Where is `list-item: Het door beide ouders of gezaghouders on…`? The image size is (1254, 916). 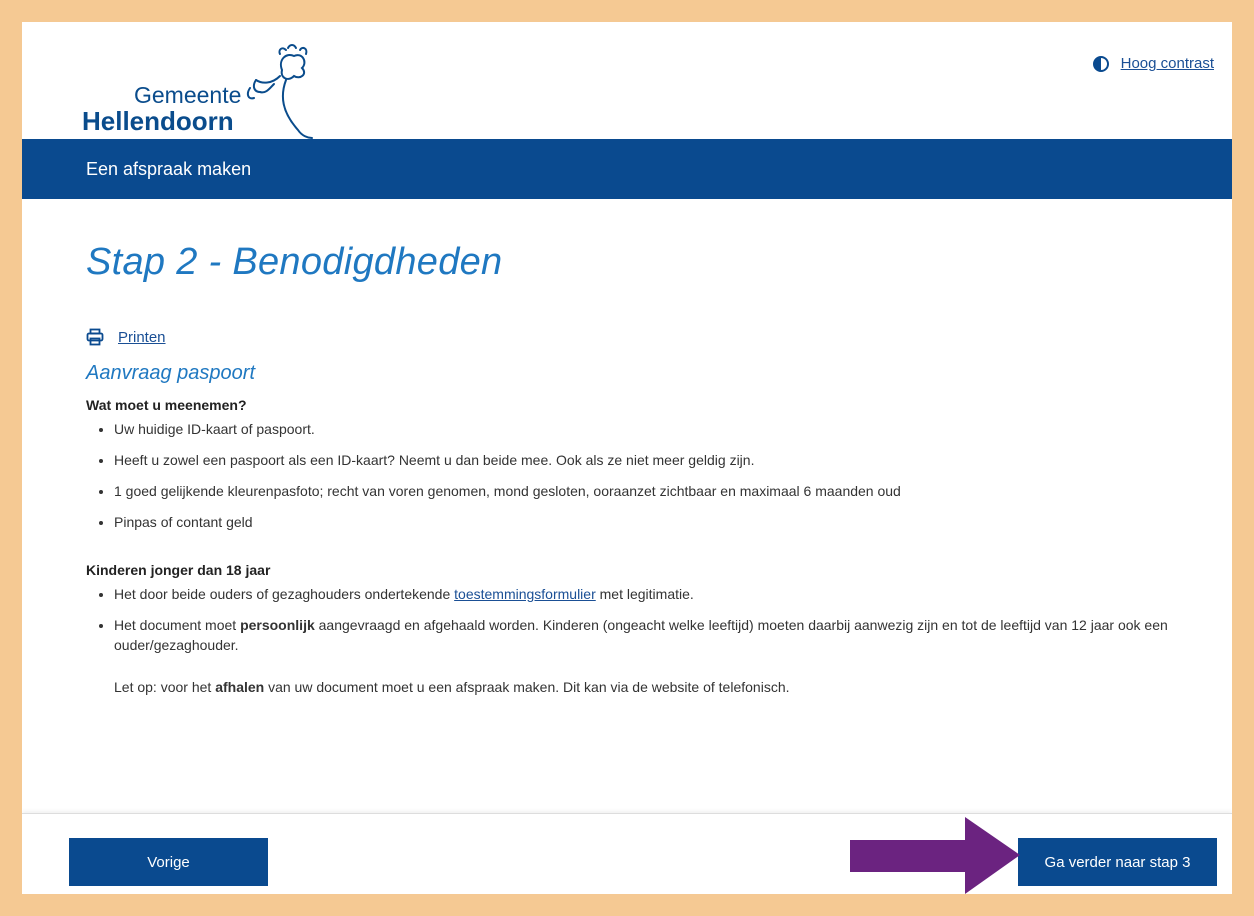 list-item: Het door beide ouders of gezaghouders on… is located at coordinates (641, 594).